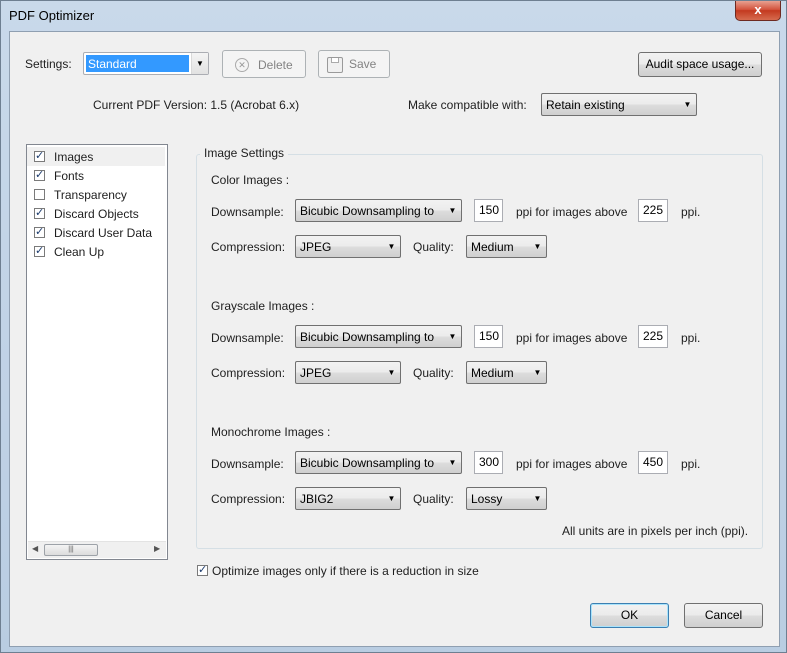 The image size is (787, 653). I want to click on color-images-heading: Color Images :, so click(250, 180).